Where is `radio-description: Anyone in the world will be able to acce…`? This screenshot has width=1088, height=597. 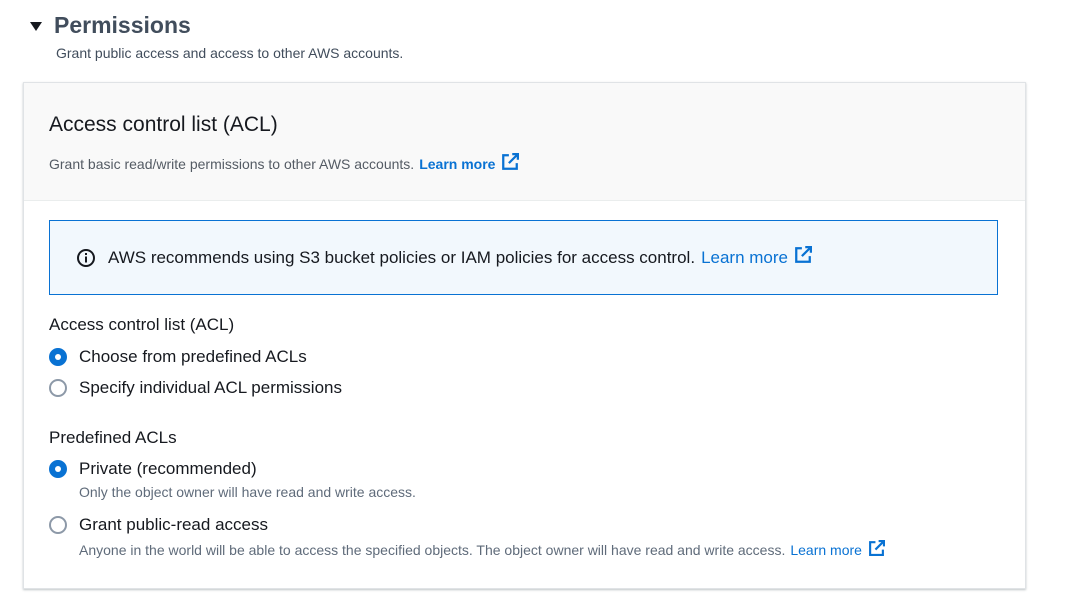 radio-description: Anyone in the world will be able to acce… is located at coordinates (482, 550).